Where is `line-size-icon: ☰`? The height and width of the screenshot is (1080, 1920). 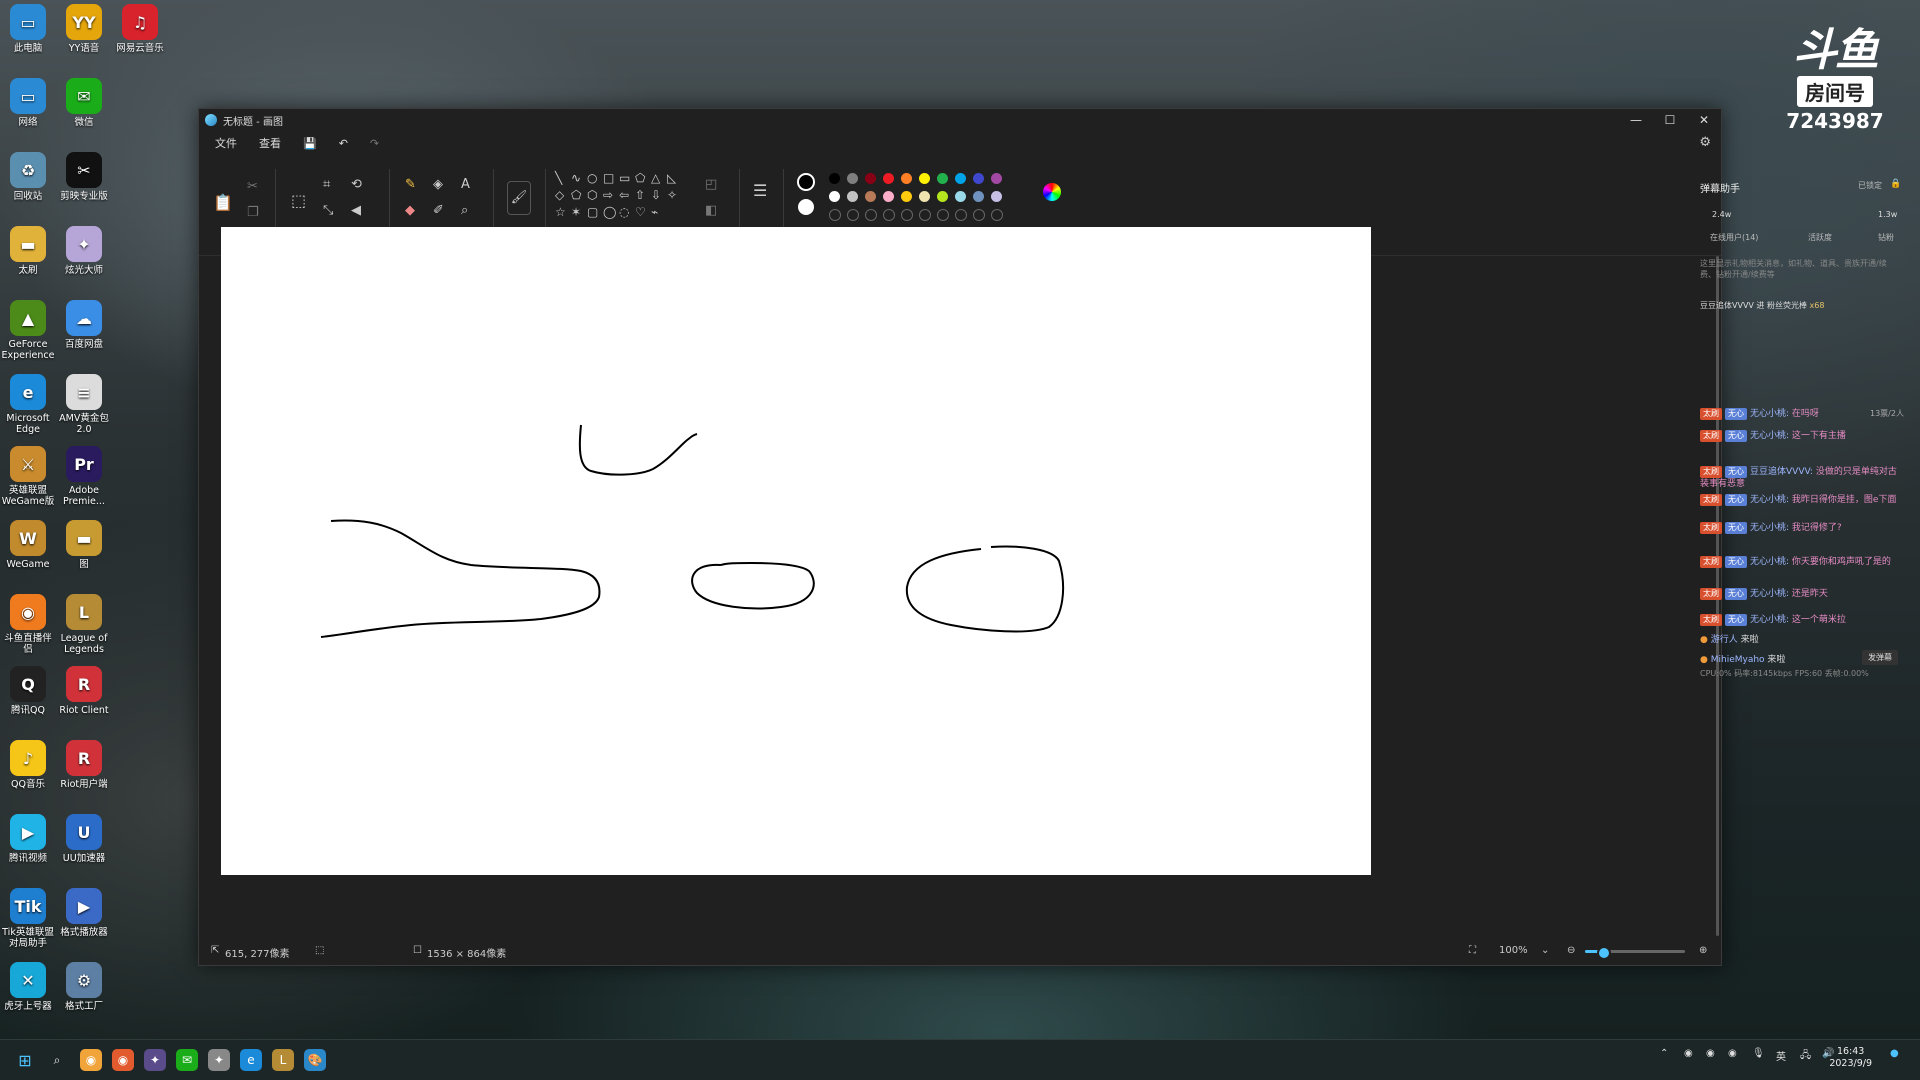
line-size-icon: ☰ is located at coordinates (760, 190).